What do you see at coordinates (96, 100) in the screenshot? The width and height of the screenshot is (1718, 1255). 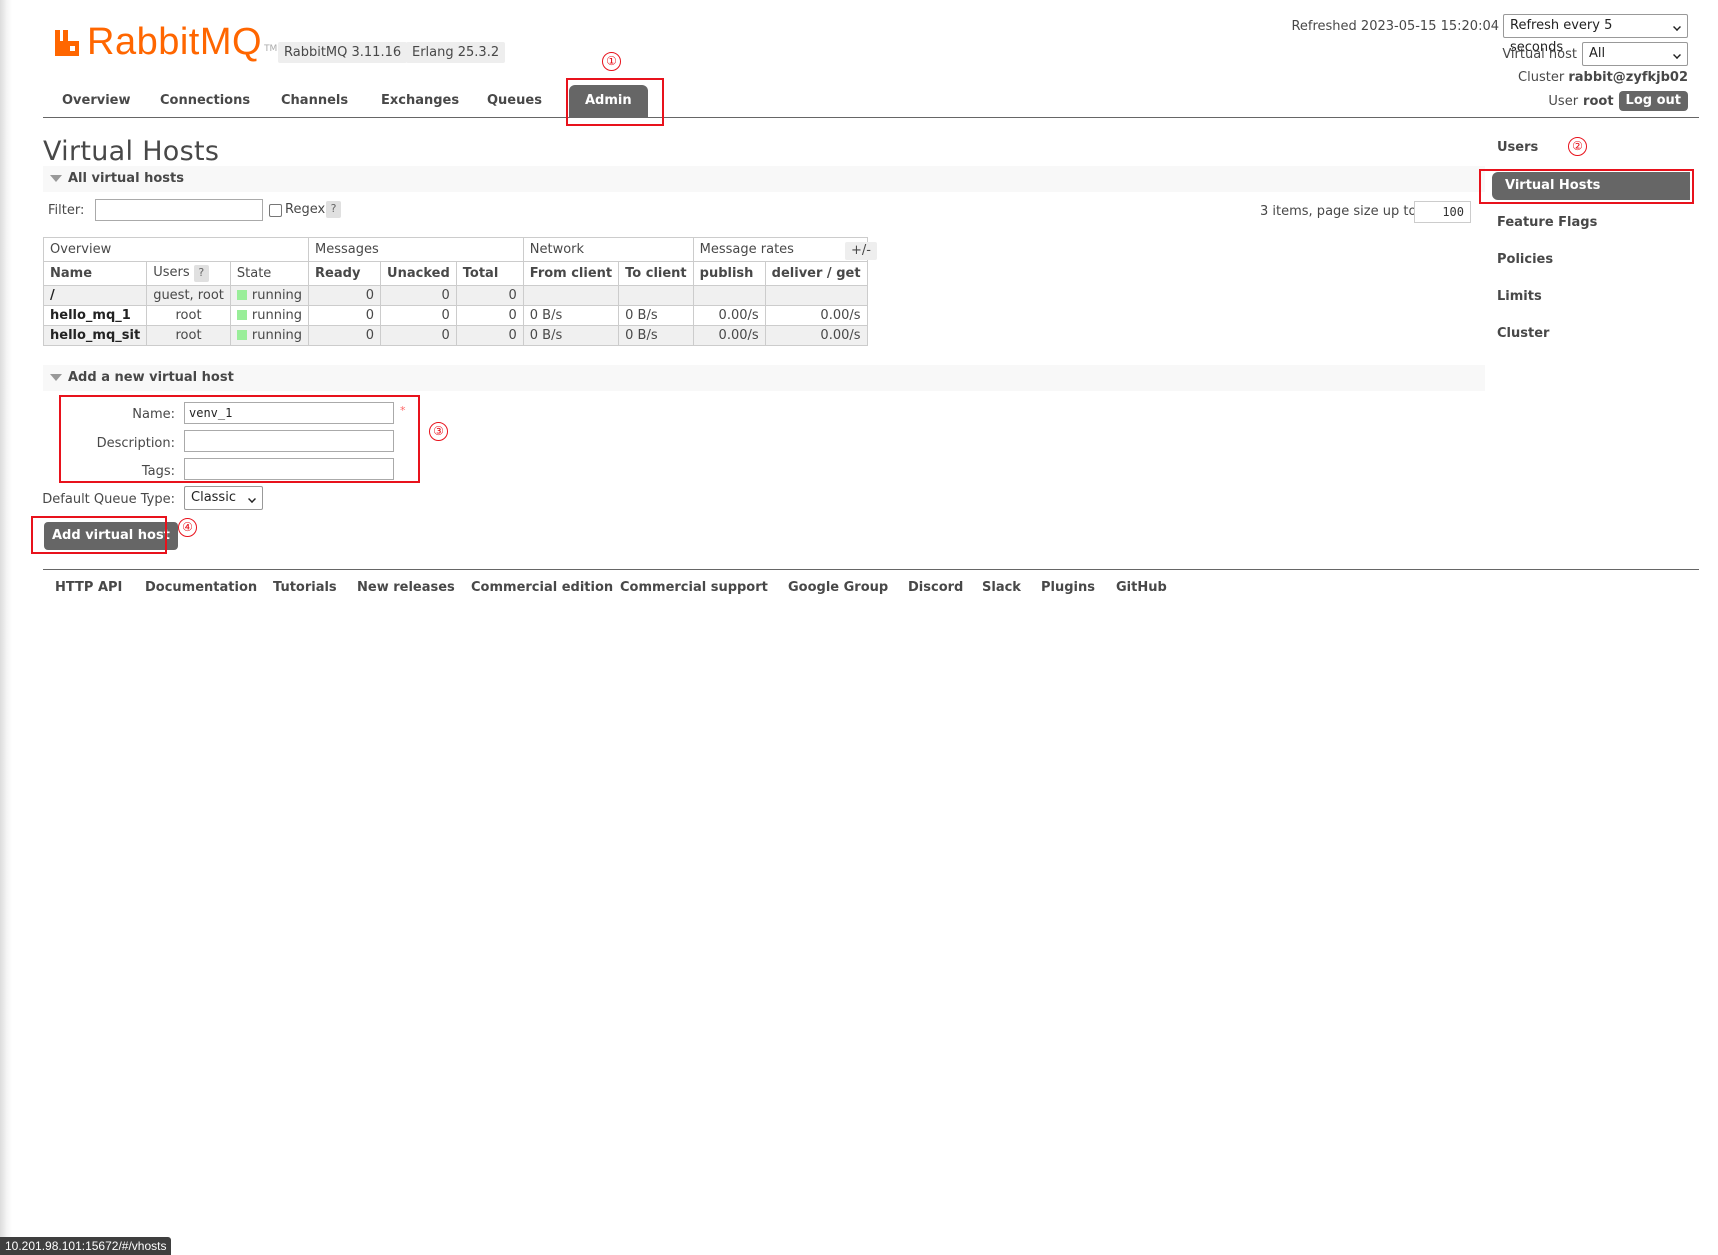 I see `tab-overview: Overview` at bounding box center [96, 100].